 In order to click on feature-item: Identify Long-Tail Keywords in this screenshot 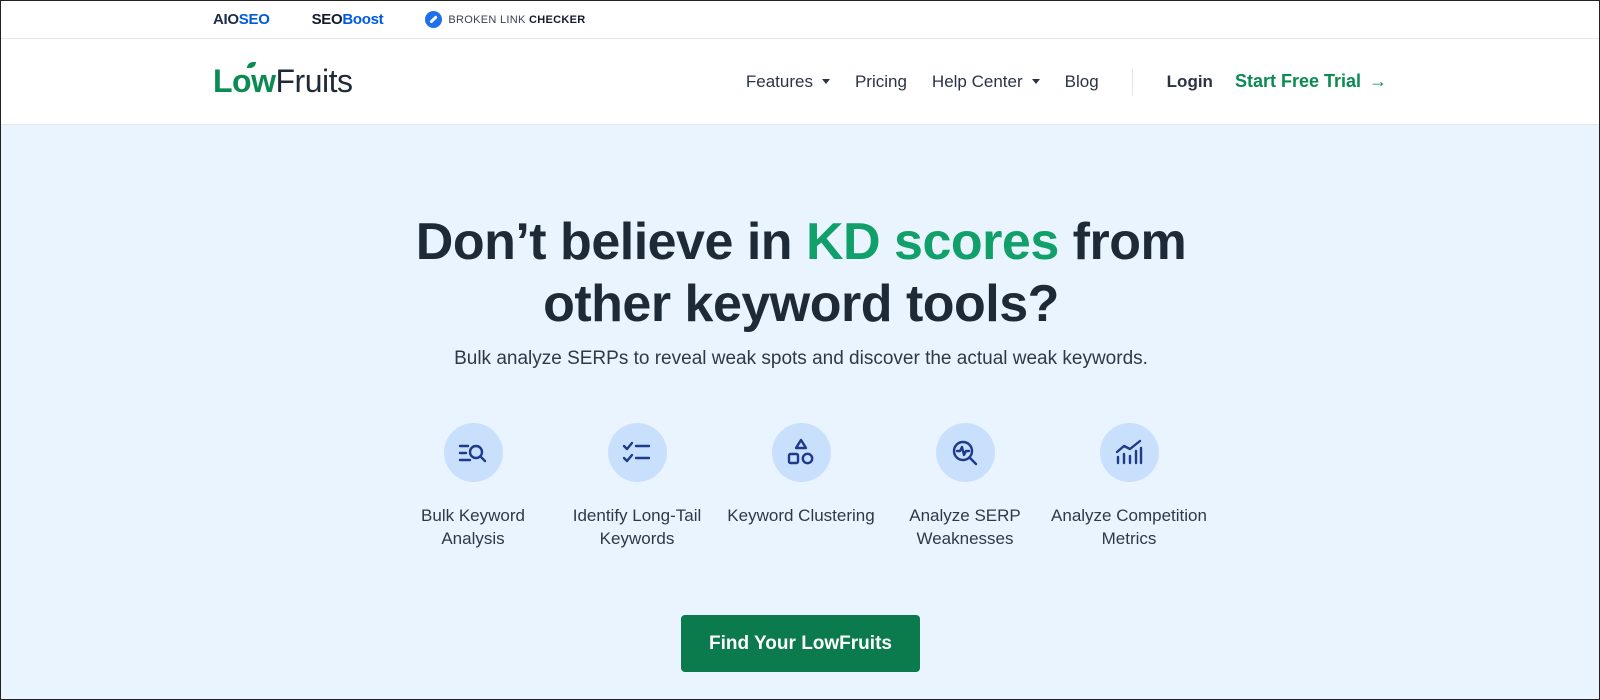, I will do `click(637, 486)`.